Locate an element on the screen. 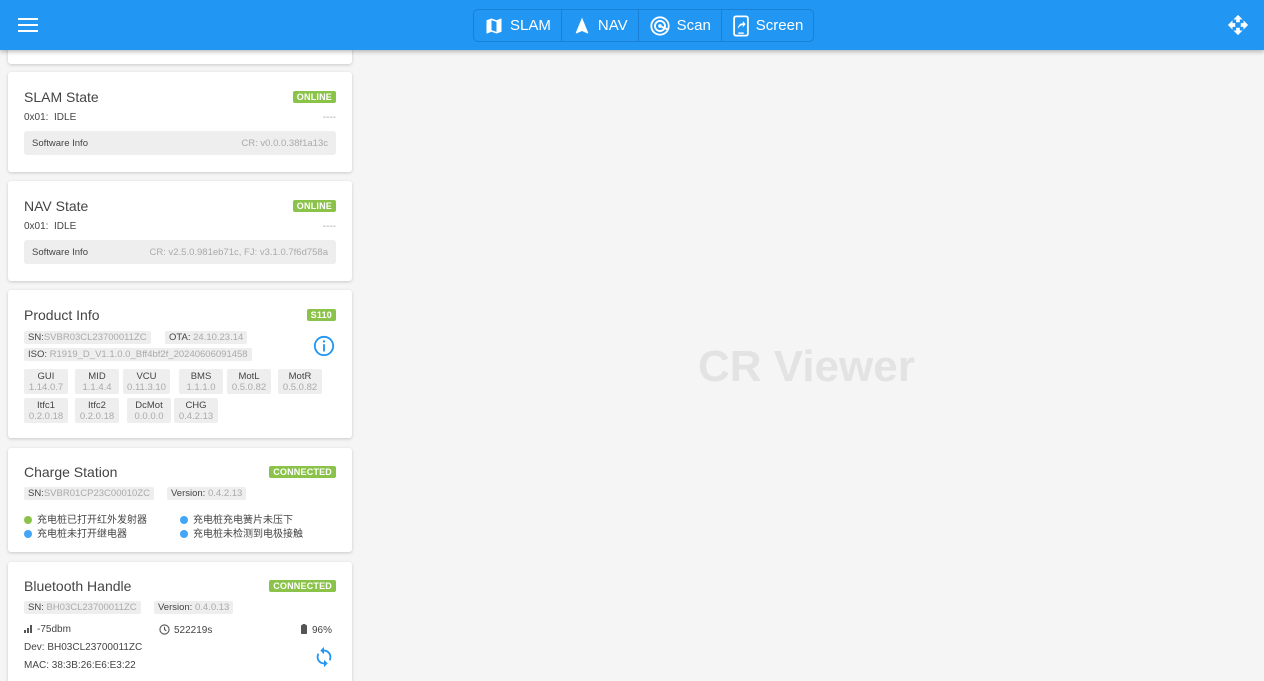 This screenshot has width=1264, height=681. sn-value: SVBR03CL23700011ZC is located at coordinates (95, 337).